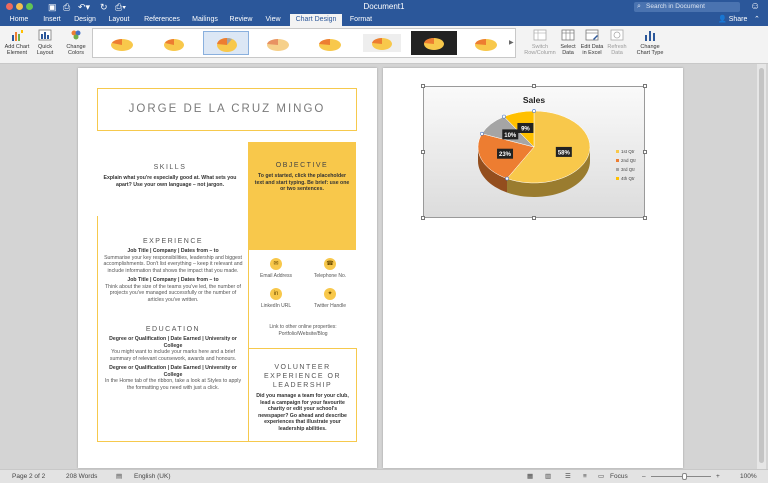 This screenshot has width=768, height=483. I want to click on volunteer-title: VOLUNTEER EXPERIENCE OR LEADERSHIP, so click(302, 376).